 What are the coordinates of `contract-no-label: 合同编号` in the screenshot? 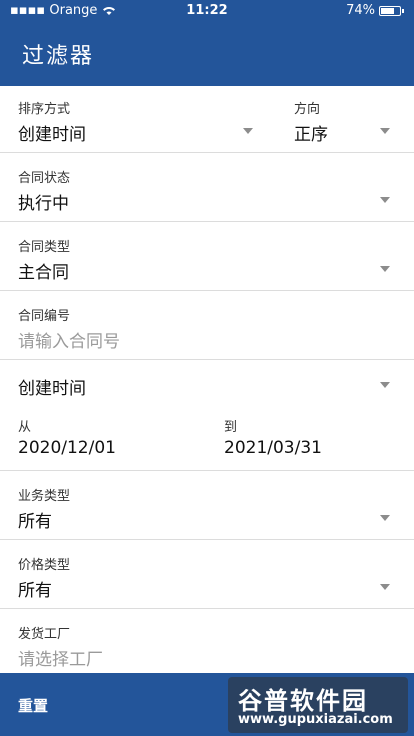 It's located at (44, 316).